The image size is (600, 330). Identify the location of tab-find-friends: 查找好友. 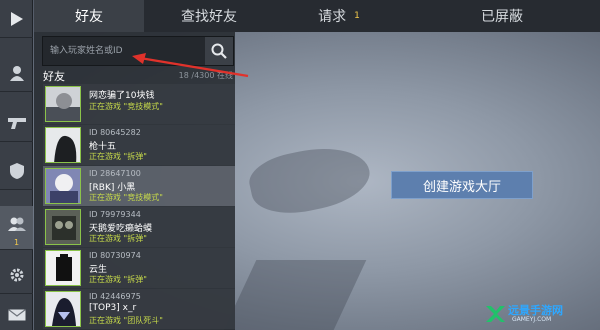
(209, 16).